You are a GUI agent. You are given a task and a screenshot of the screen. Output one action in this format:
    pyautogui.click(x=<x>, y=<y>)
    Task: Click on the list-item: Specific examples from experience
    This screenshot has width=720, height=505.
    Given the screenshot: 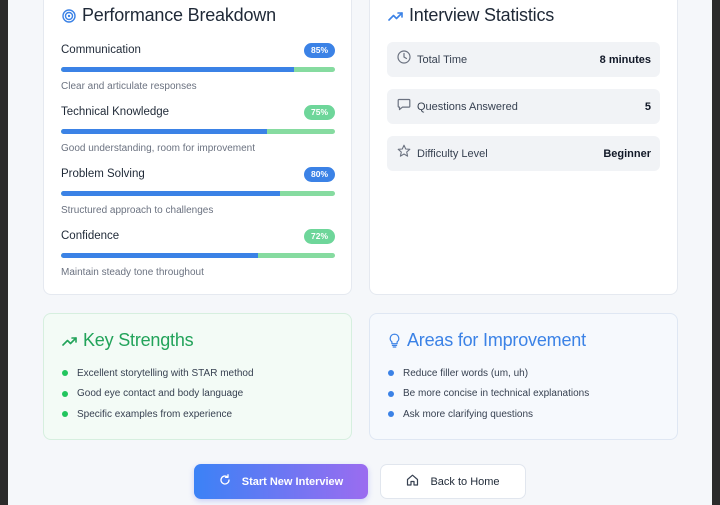 What is the action you would take?
    pyautogui.click(x=158, y=414)
    